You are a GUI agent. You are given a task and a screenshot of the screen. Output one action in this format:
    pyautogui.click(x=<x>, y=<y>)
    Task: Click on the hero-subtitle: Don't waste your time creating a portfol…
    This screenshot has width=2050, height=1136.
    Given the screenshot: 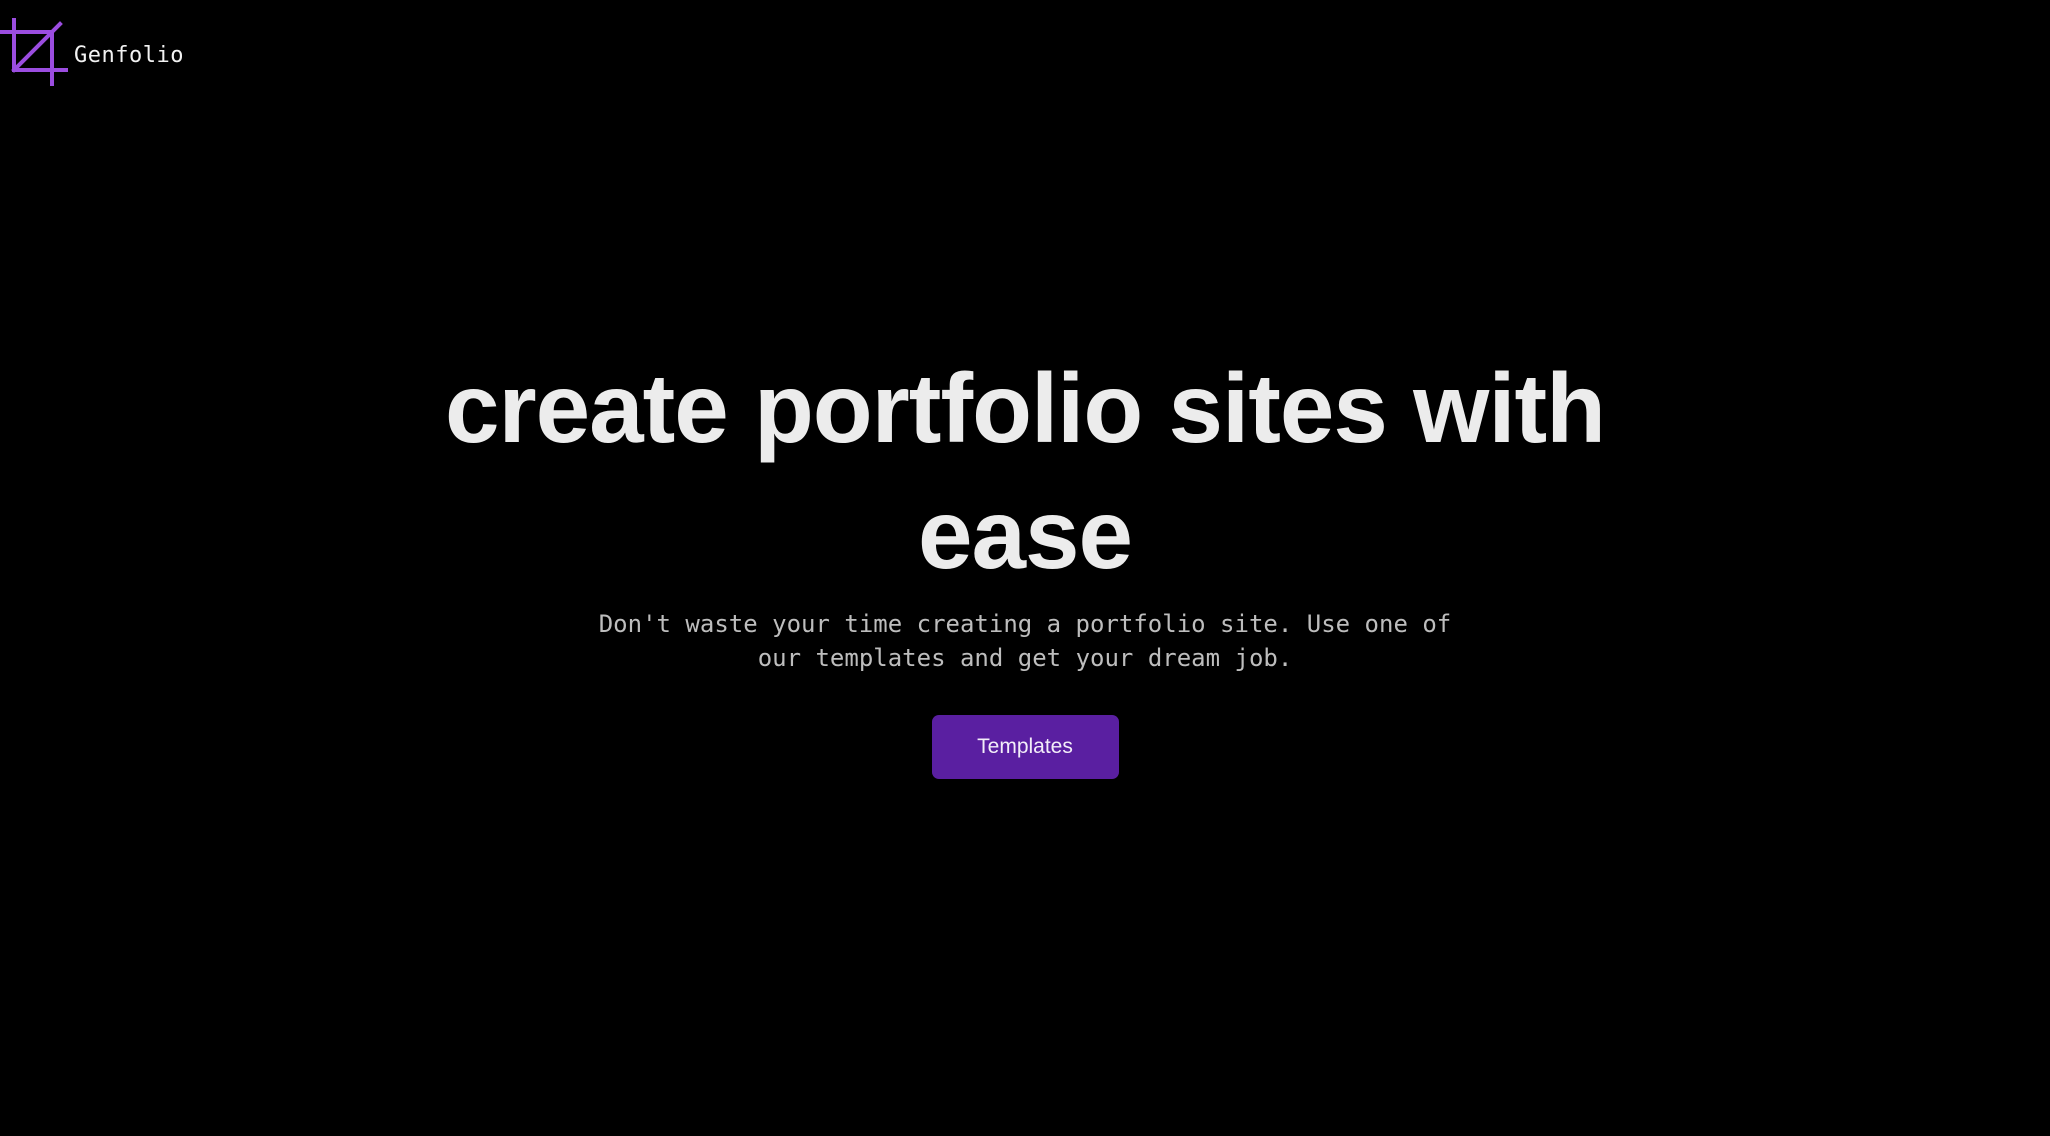 What is the action you would take?
    pyautogui.click(x=1025, y=641)
    